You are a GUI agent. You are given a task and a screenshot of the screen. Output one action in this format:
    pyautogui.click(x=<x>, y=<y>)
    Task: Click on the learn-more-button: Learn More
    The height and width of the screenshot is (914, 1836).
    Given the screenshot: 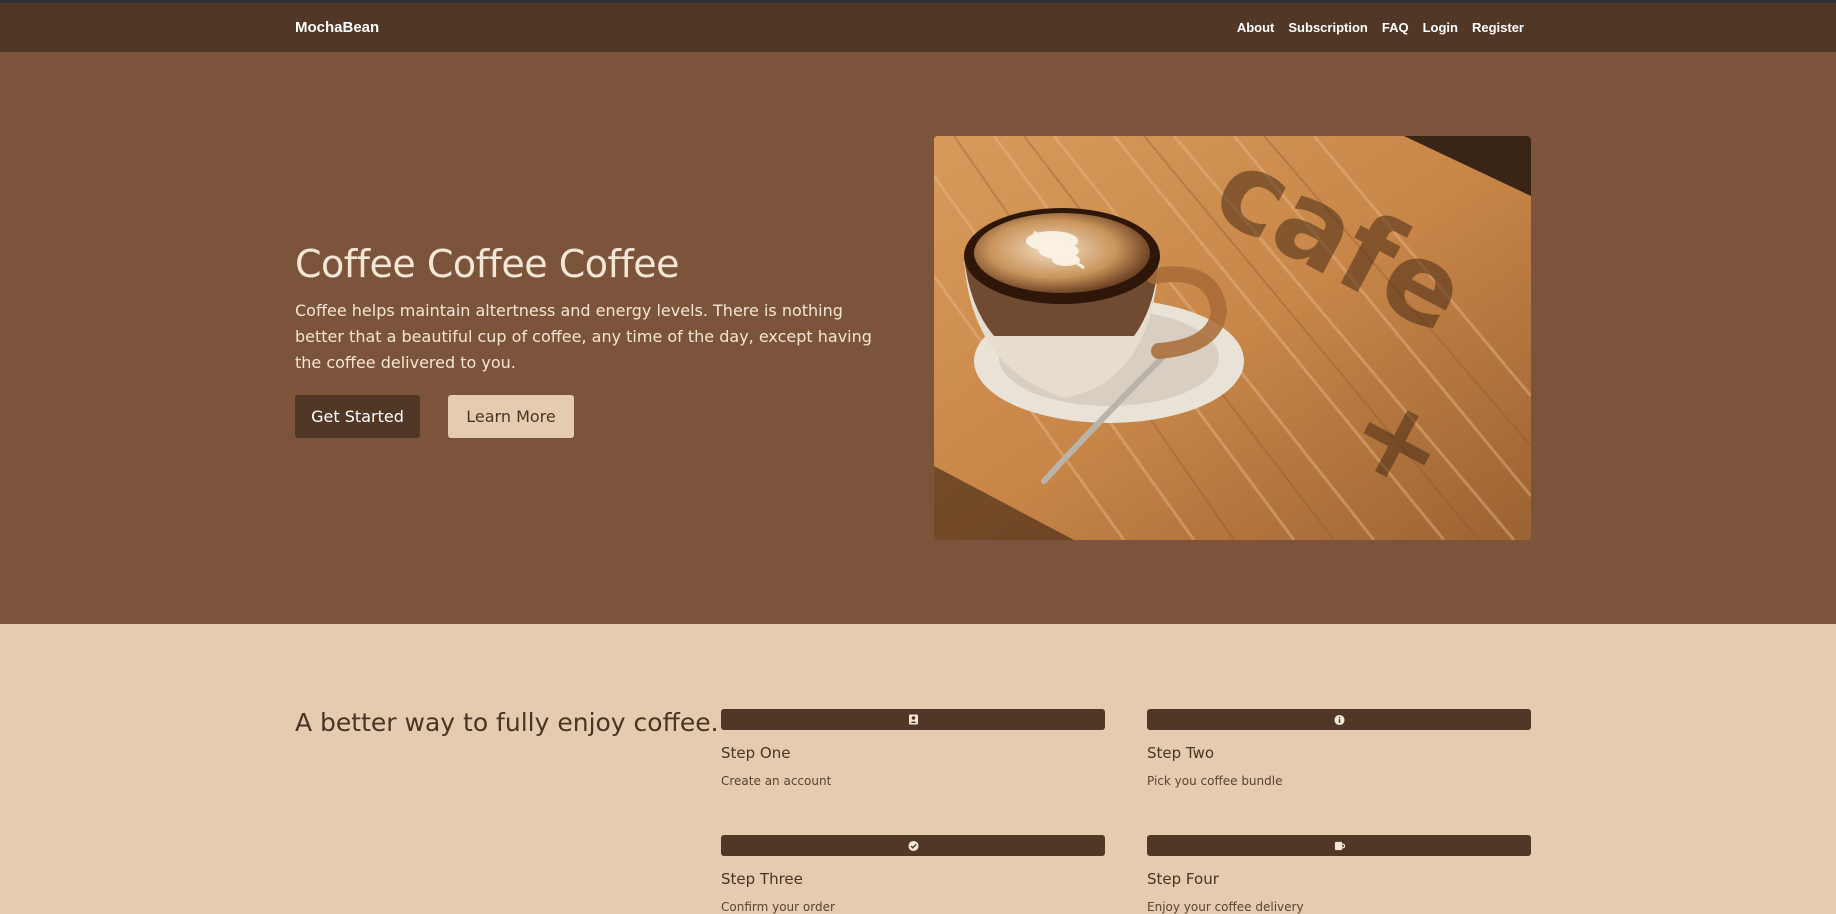 What is the action you would take?
    pyautogui.click(x=511, y=416)
    